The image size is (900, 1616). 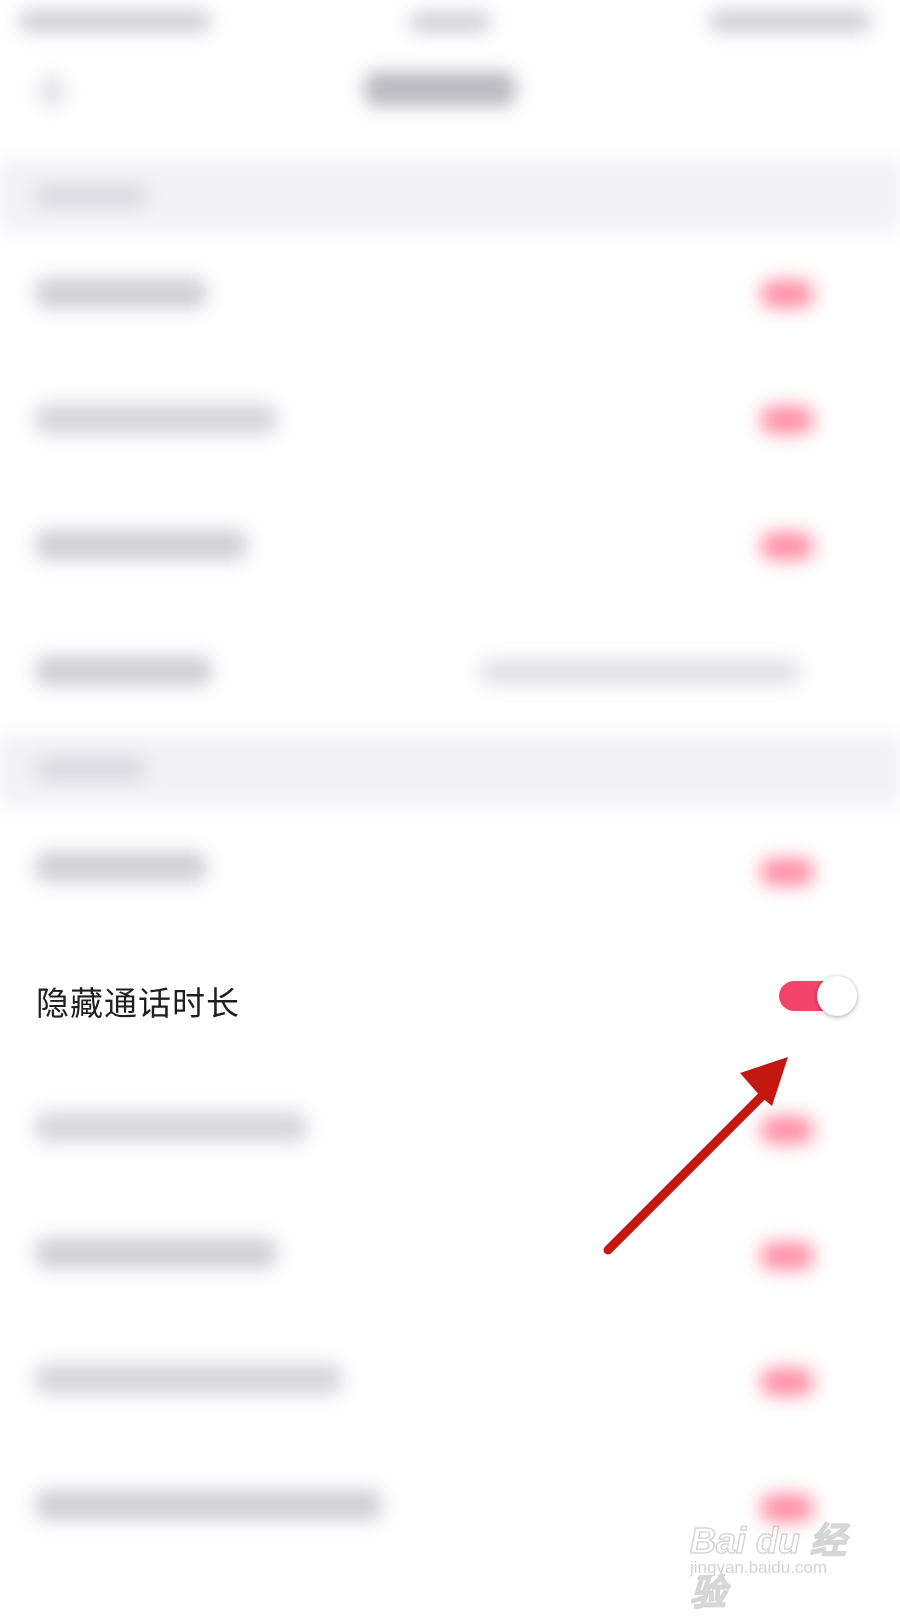 What do you see at coordinates (440, 89) in the screenshot?
I see `nav-title-blur` at bounding box center [440, 89].